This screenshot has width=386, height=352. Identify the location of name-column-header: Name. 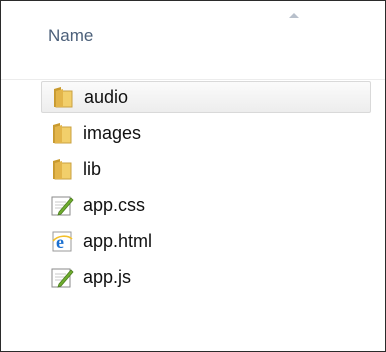
(70, 36).